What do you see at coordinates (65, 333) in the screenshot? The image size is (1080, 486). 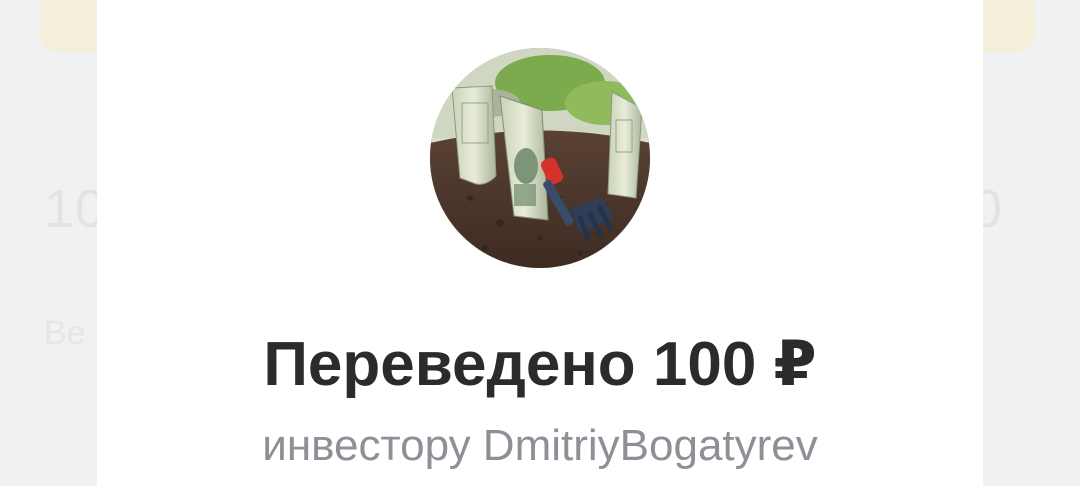 I see `background-subtitle-fragment: Be` at bounding box center [65, 333].